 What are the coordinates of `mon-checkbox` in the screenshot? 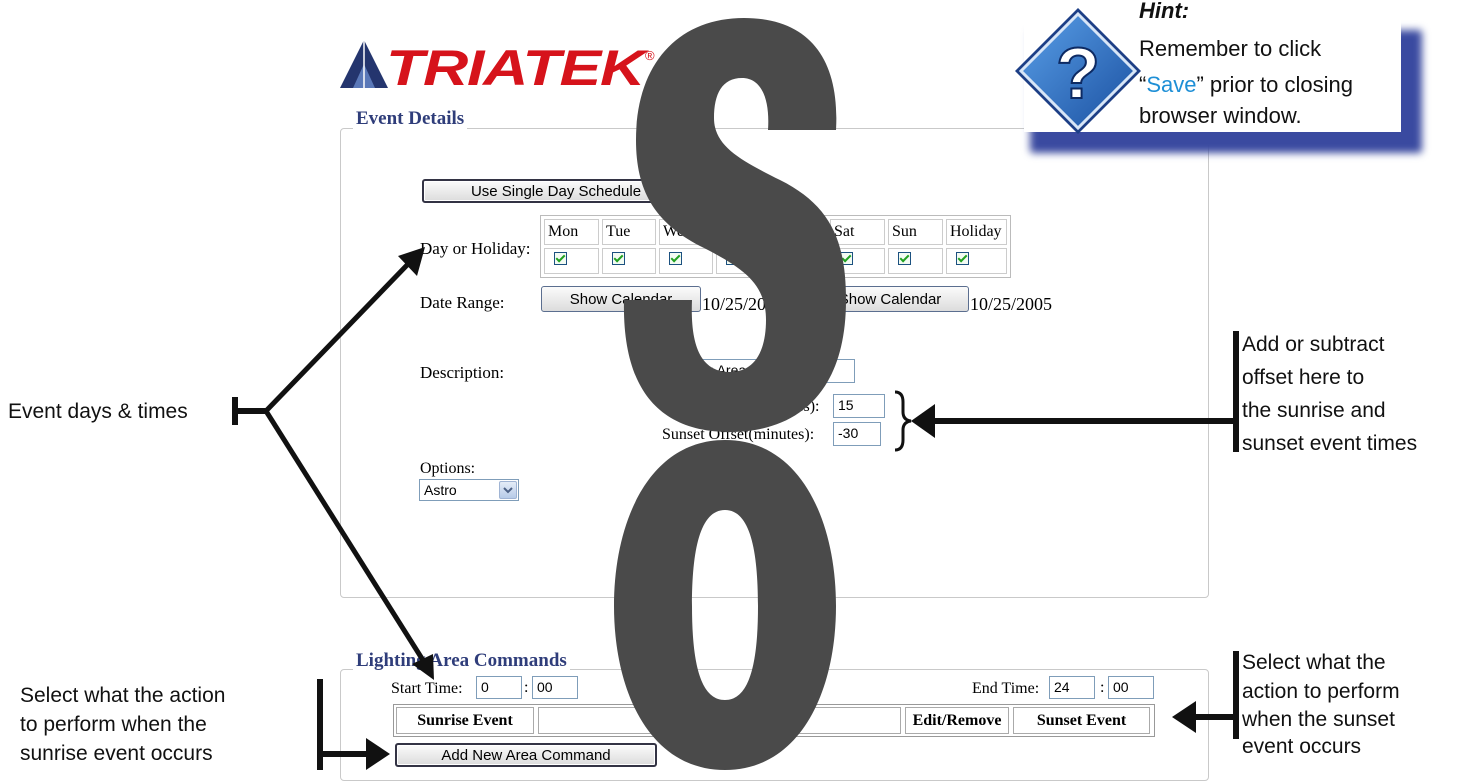 It's located at (560, 258).